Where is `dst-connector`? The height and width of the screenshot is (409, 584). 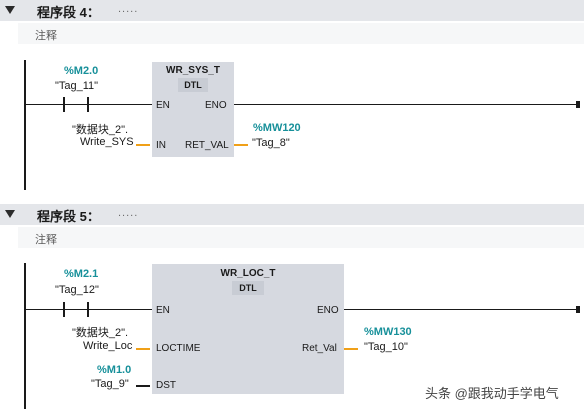 dst-connector is located at coordinates (143, 386).